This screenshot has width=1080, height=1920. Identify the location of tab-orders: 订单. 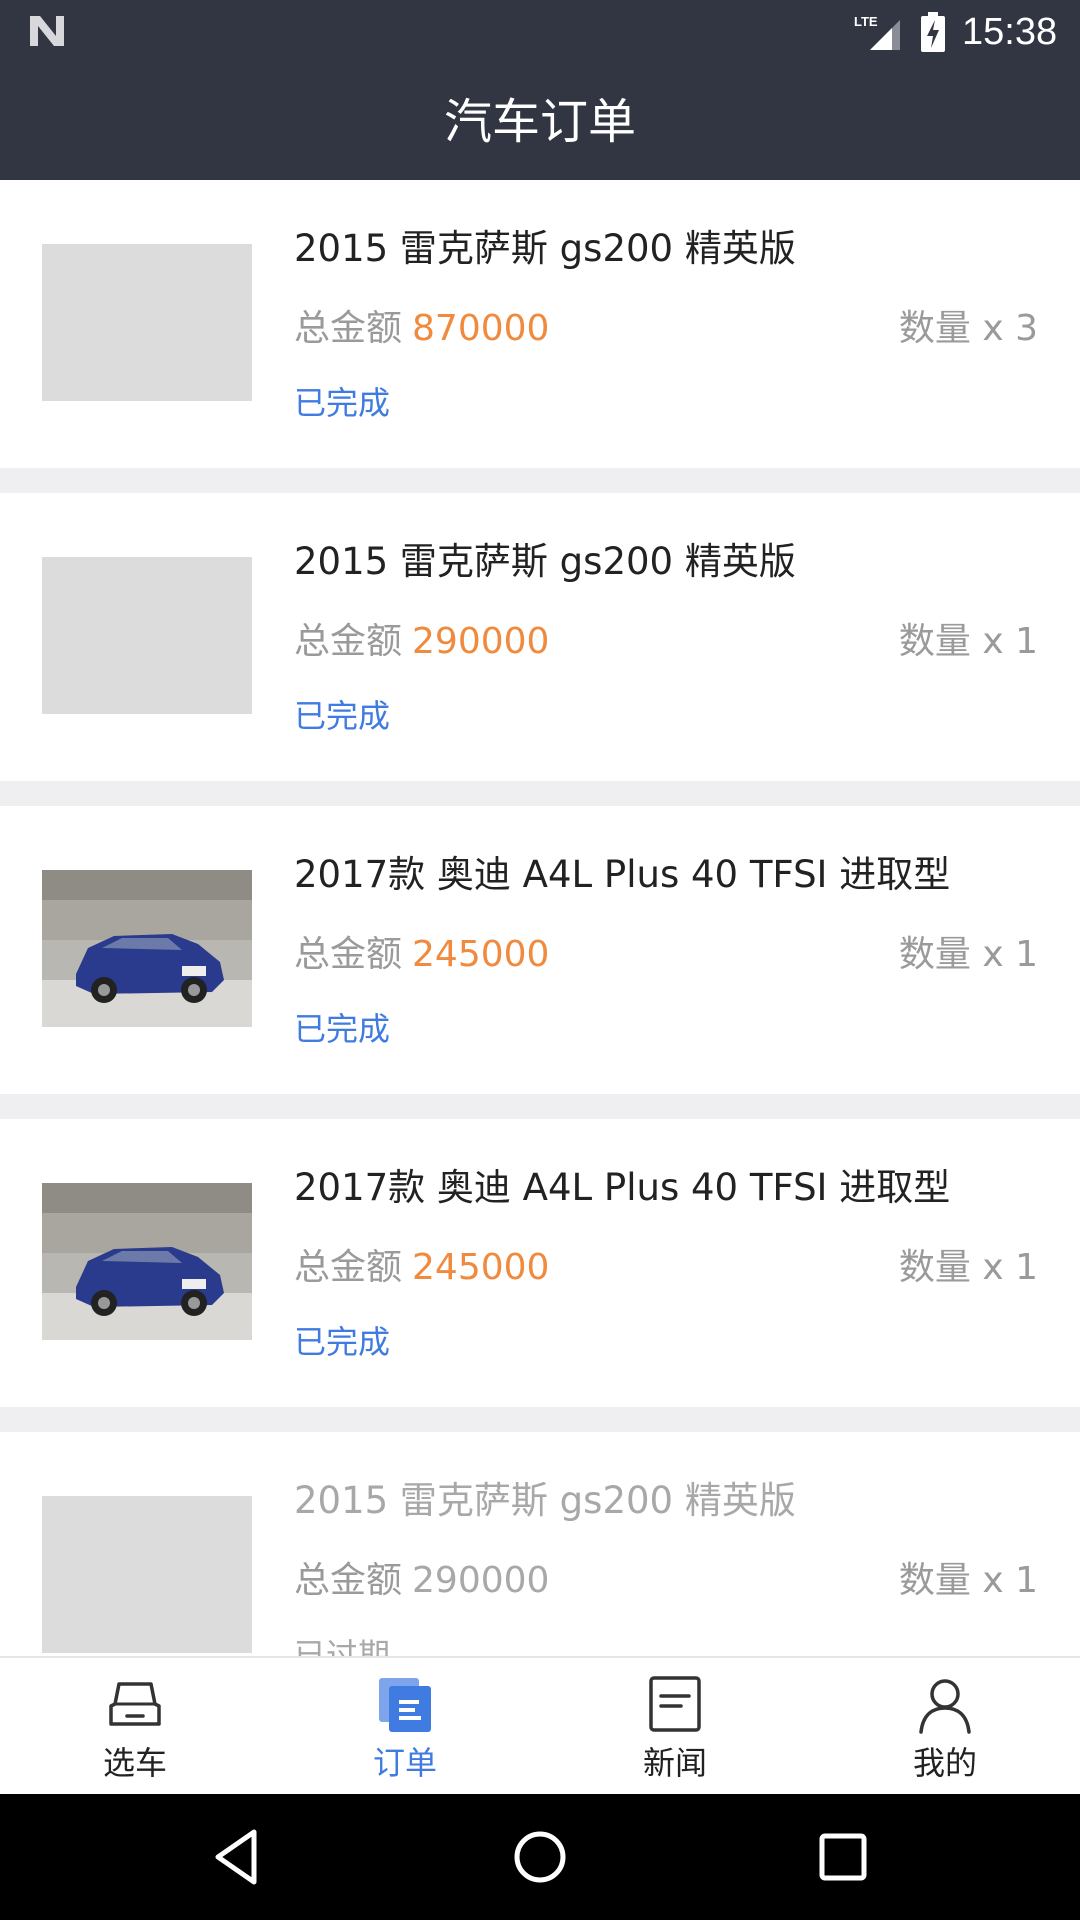
(405, 1726).